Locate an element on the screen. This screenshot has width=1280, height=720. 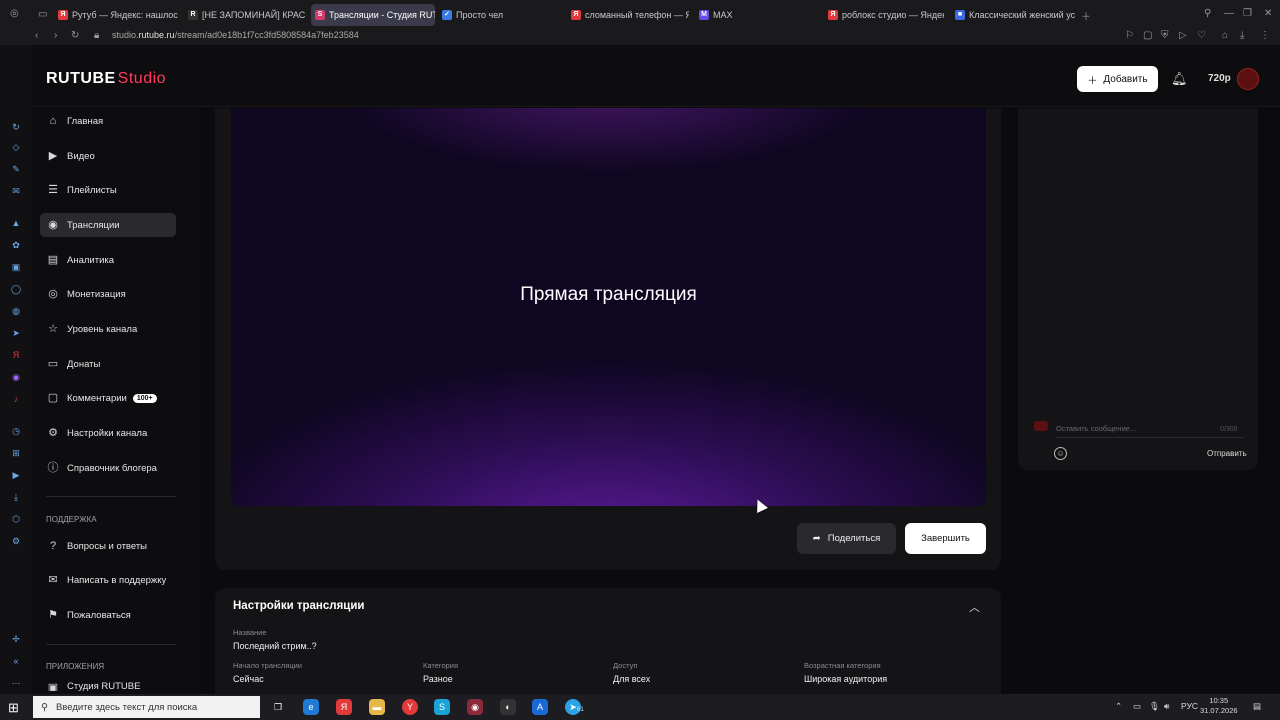
chat-send-button: Отправить is located at coordinates (1227, 453).